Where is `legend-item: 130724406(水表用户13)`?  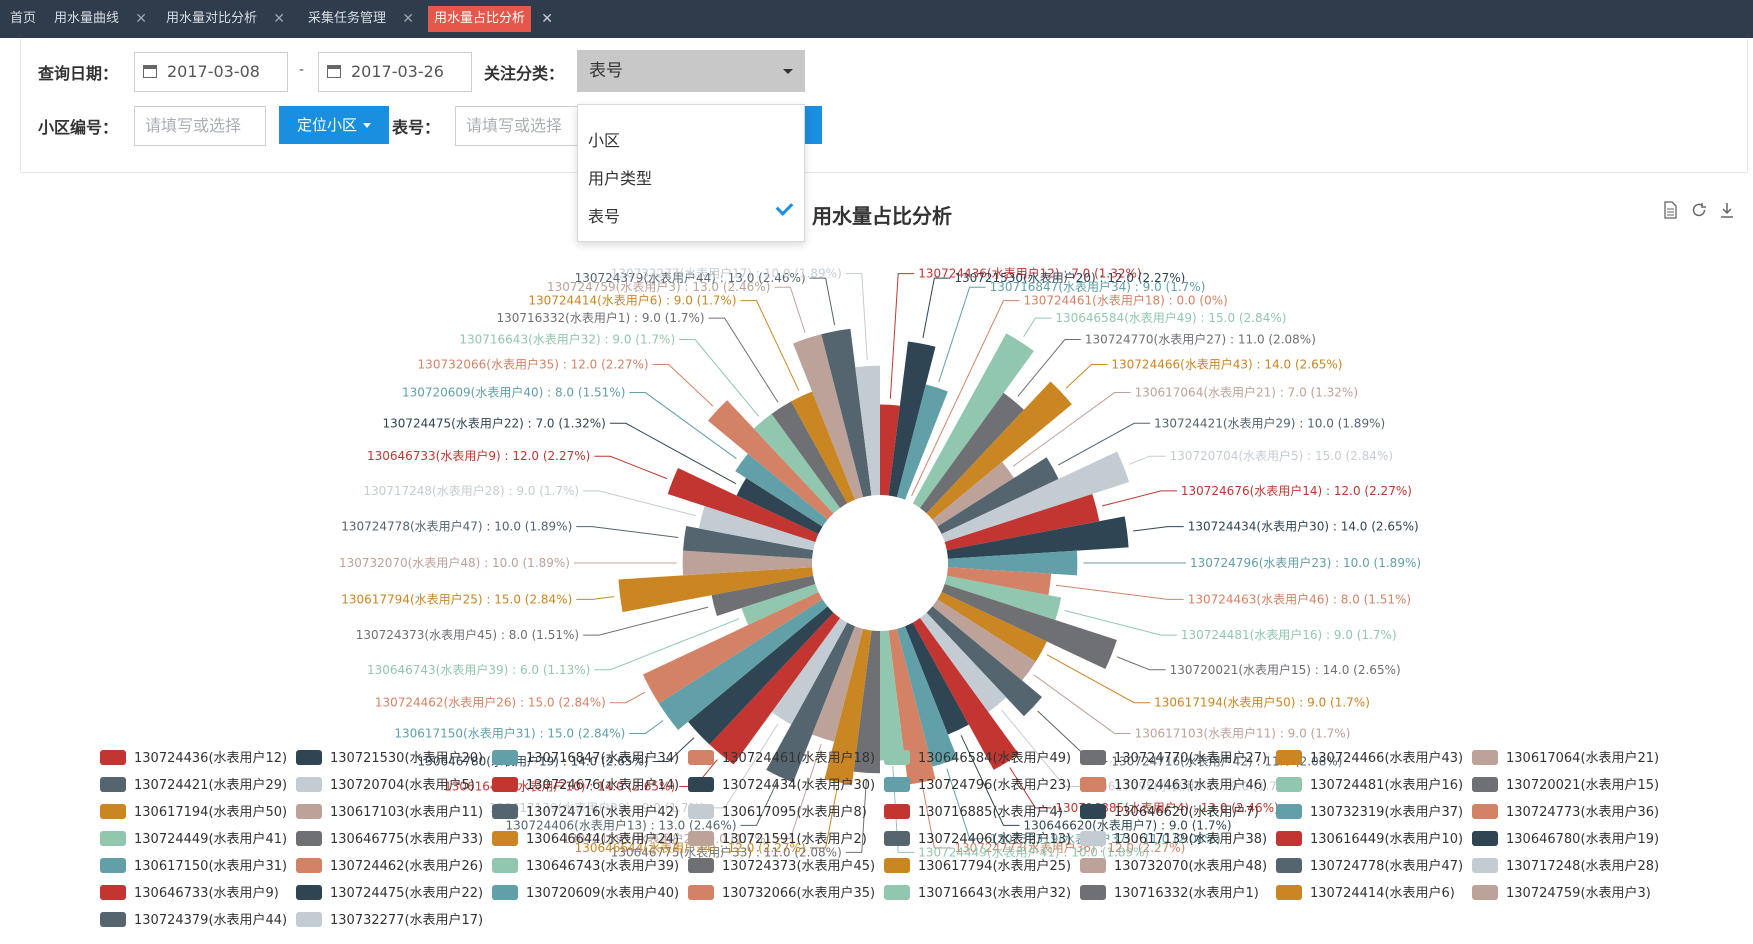 legend-item: 130724406(水表用户13) is located at coordinates (977, 839).